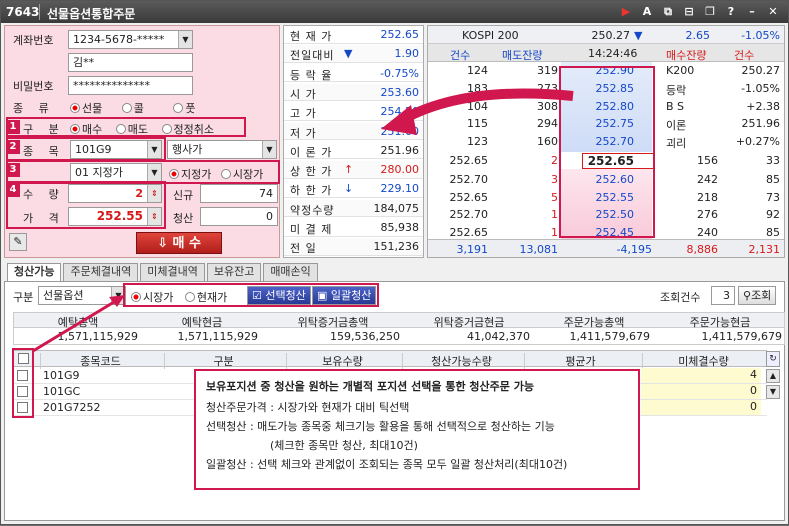 The width and height of the screenshot is (789, 526). Describe the element at coordinates (353, 208) in the screenshot. I see `quote-row: 약정수량 184,075` at that location.